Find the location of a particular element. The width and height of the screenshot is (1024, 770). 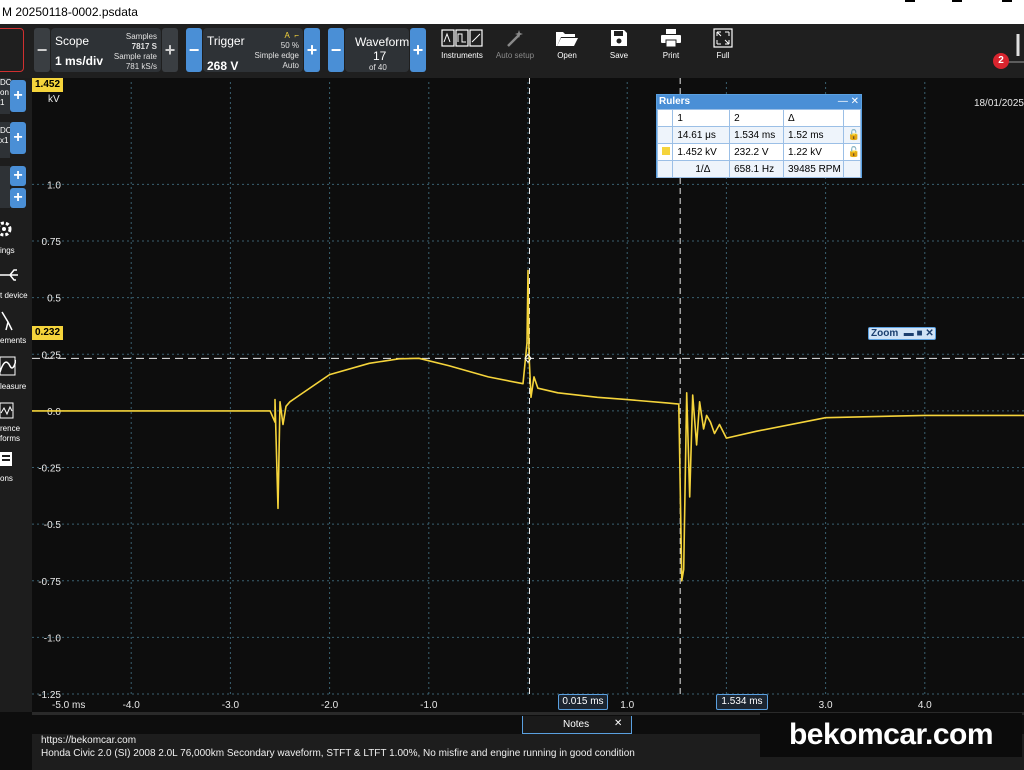

frequency-value: 658.1 Hz is located at coordinates (756, 169).